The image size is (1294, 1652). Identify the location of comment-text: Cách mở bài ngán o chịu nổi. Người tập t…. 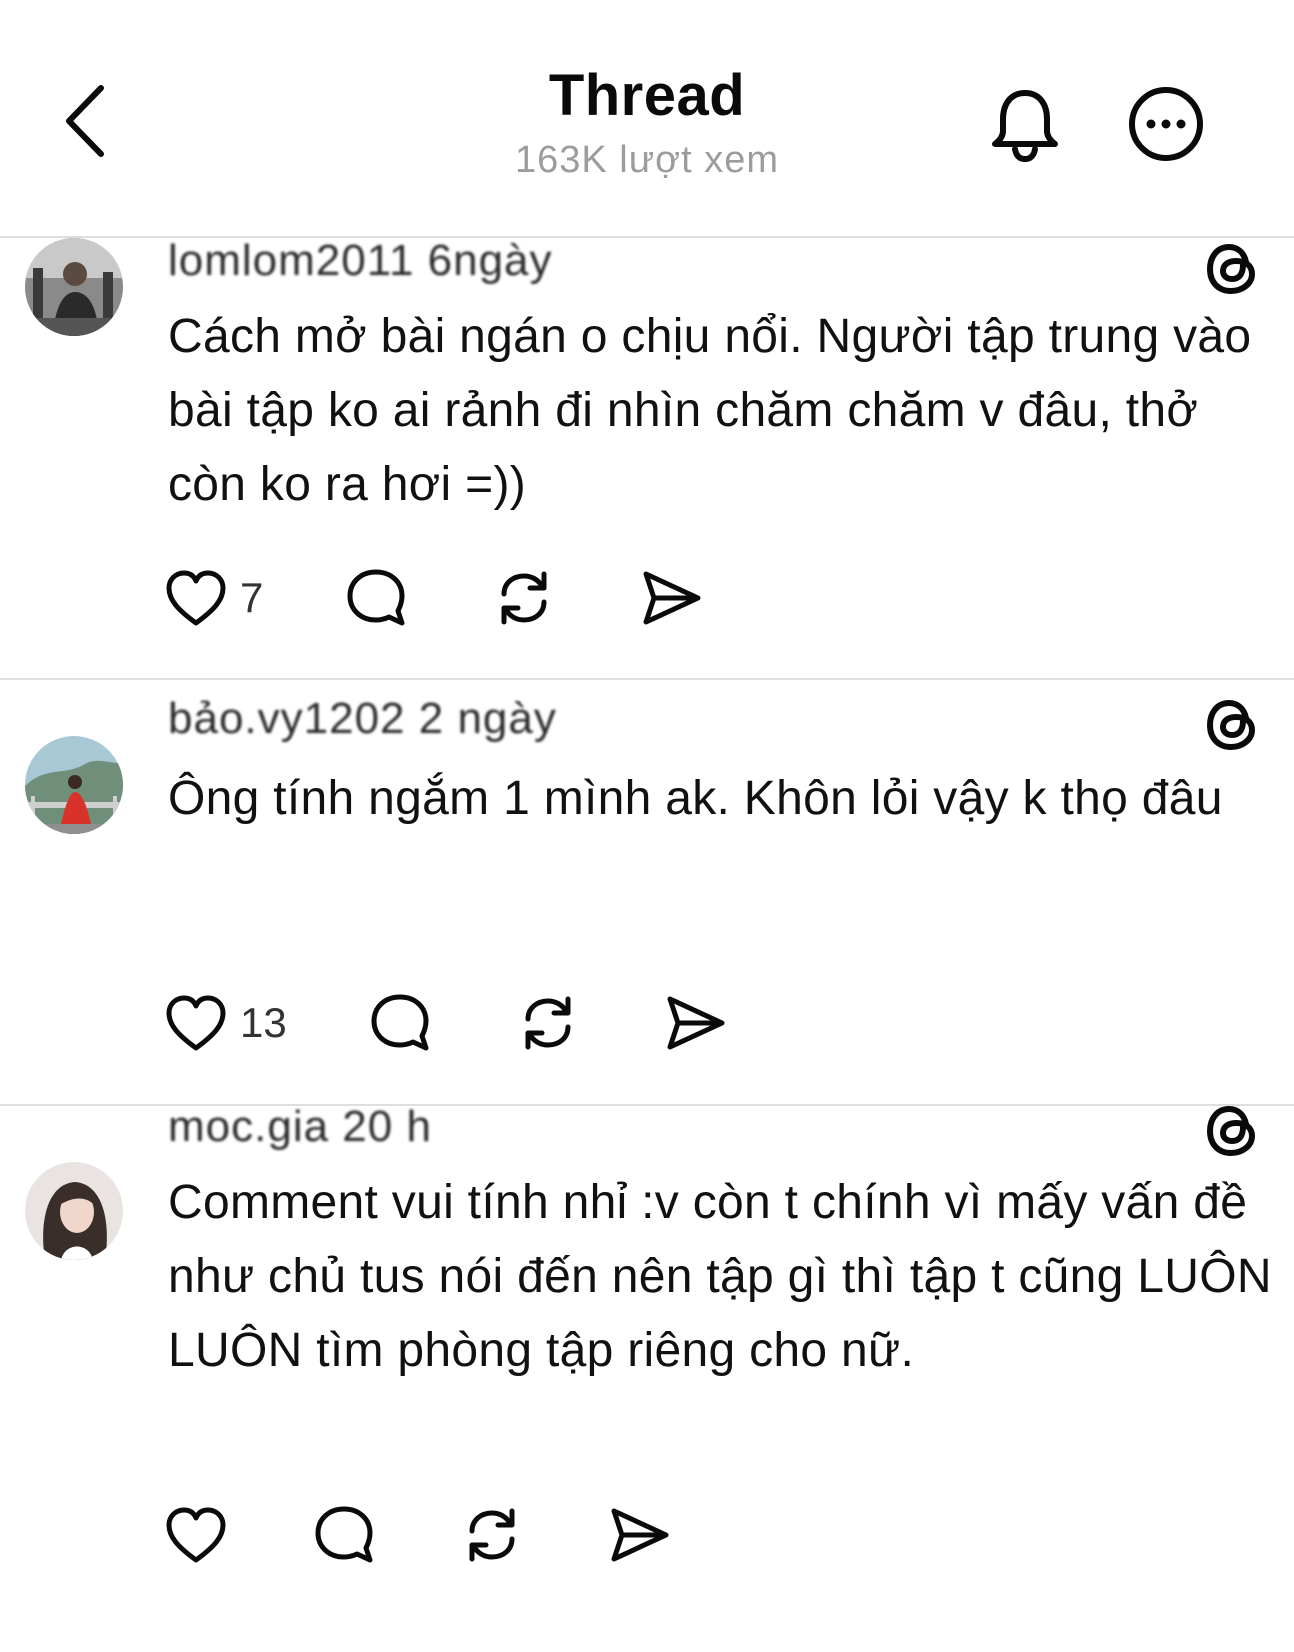
(710, 410).